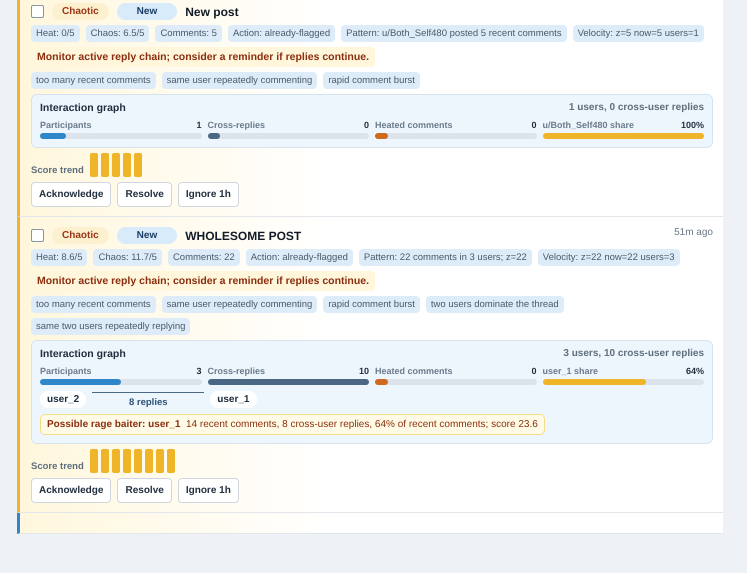  Describe the element at coordinates (110, 326) in the screenshot. I see `reason-tag: same two users repeatedly replying` at that location.